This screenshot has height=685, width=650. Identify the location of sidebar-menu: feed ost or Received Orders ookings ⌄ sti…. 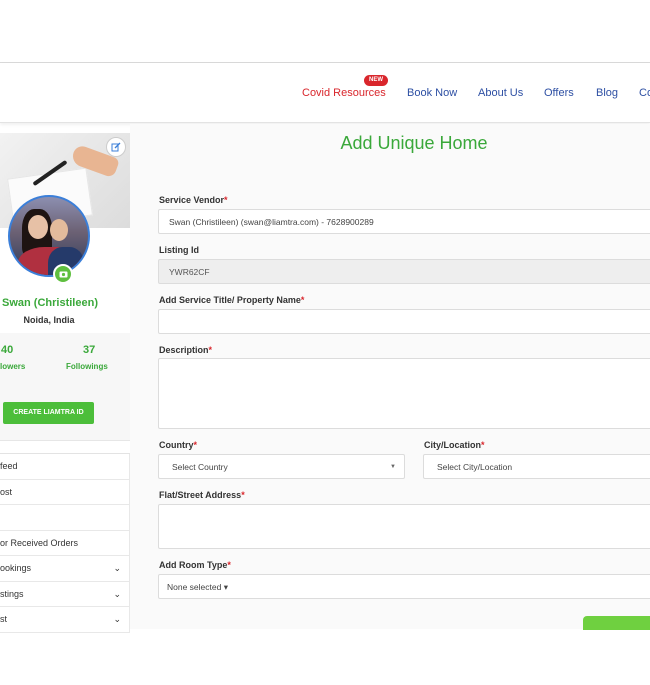
(65, 543).